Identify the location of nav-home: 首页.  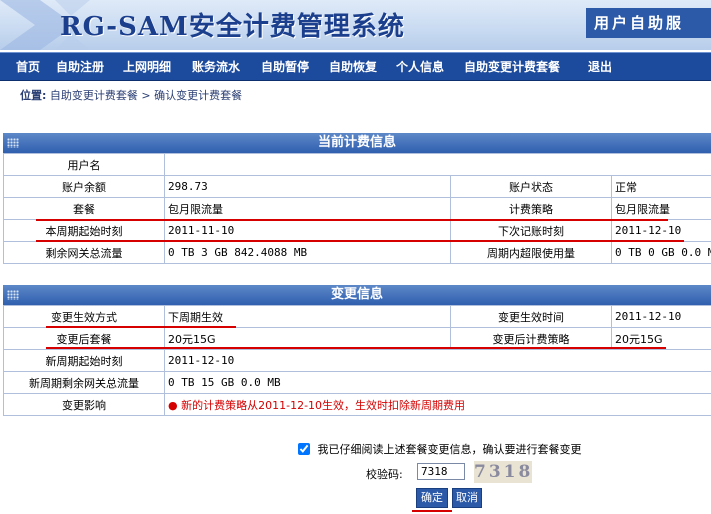
(28, 66).